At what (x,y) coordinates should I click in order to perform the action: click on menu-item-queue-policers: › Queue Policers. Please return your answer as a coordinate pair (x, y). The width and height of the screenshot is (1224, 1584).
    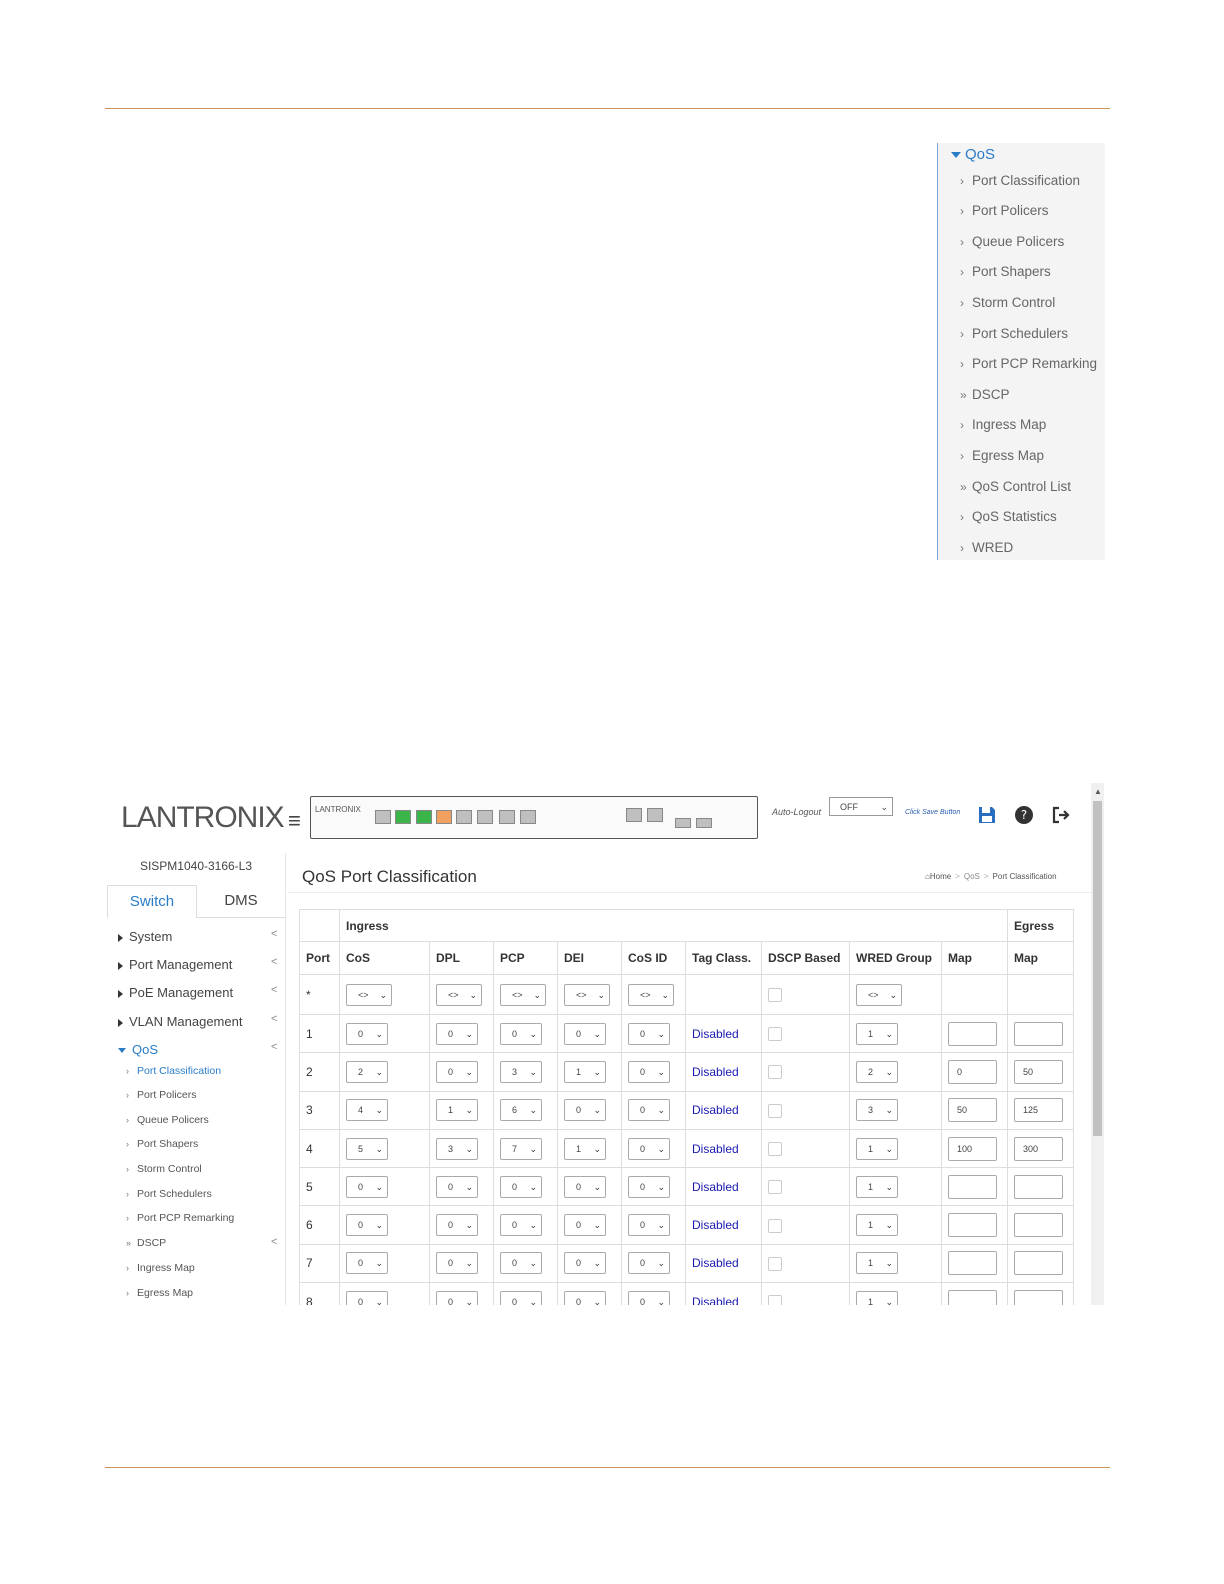
    Looking at the image, I should click on (1012, 241).